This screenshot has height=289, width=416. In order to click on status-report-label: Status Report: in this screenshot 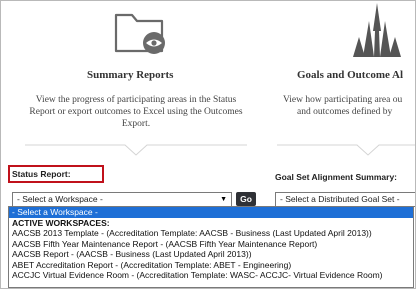, I will do `click(41, 174)`.